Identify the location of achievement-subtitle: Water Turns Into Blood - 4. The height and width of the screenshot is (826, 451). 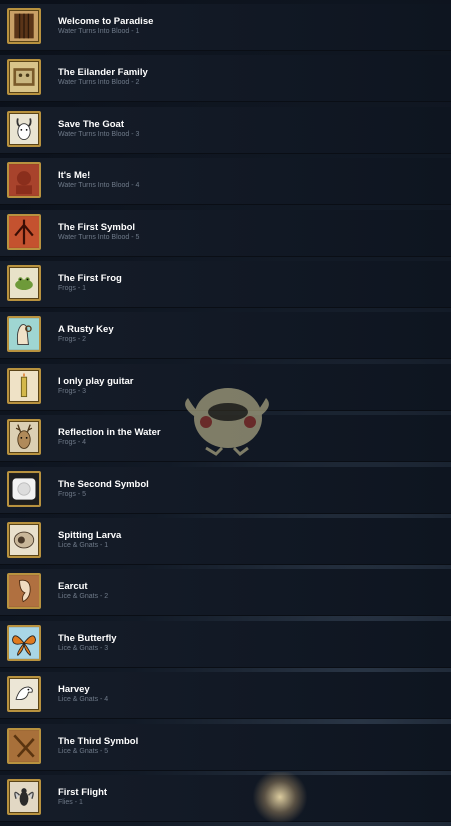
(99, 186).